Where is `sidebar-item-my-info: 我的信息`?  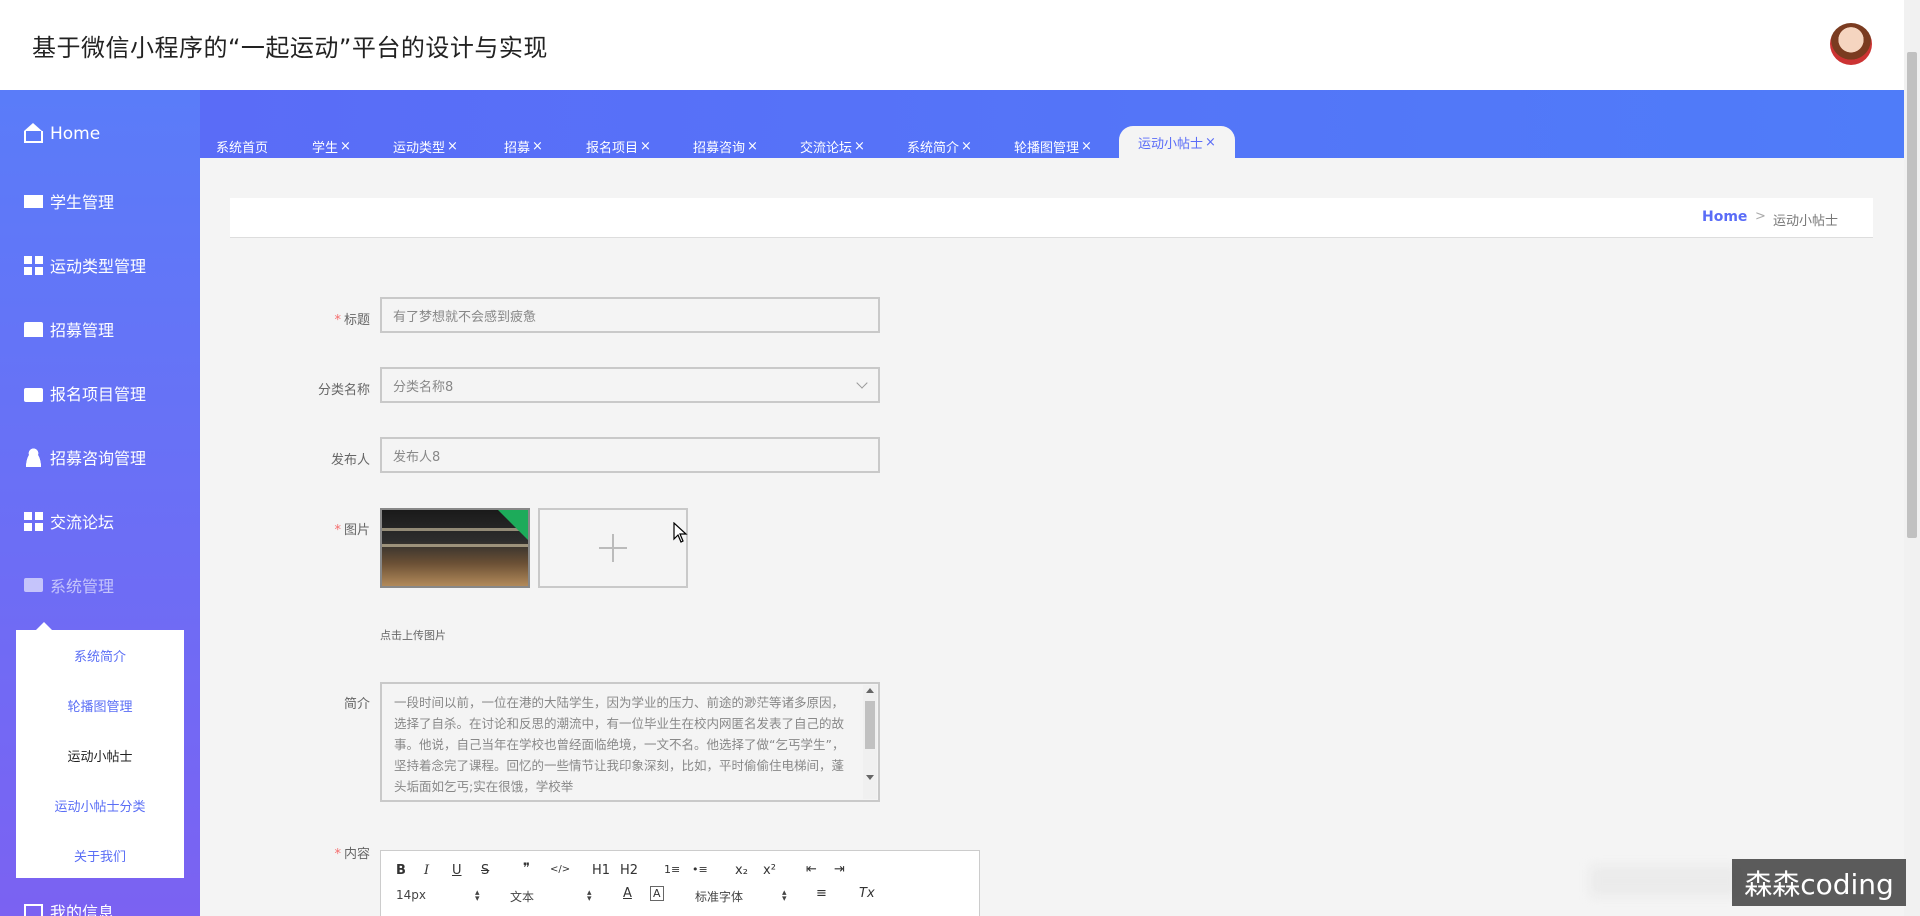 sidebar-item-my-info: 我的信息 is located at coordinates (69, 906).